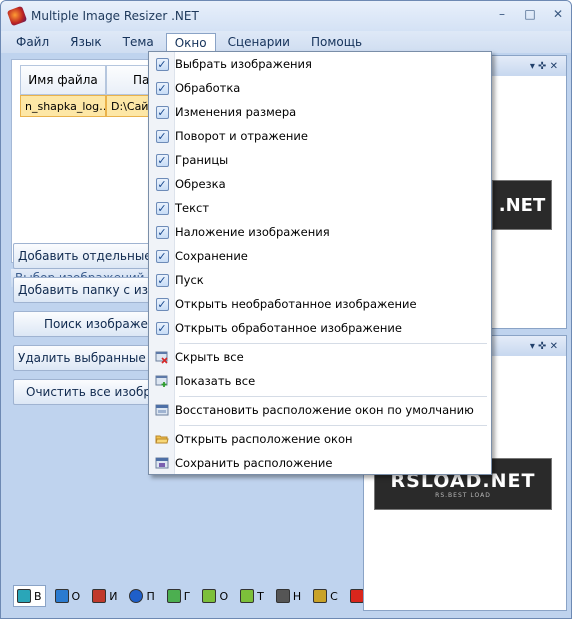 The height and width of the screenshot is (619, 572). I want to click on menu-item-run: ✓ Пуск, so click(320, 280).